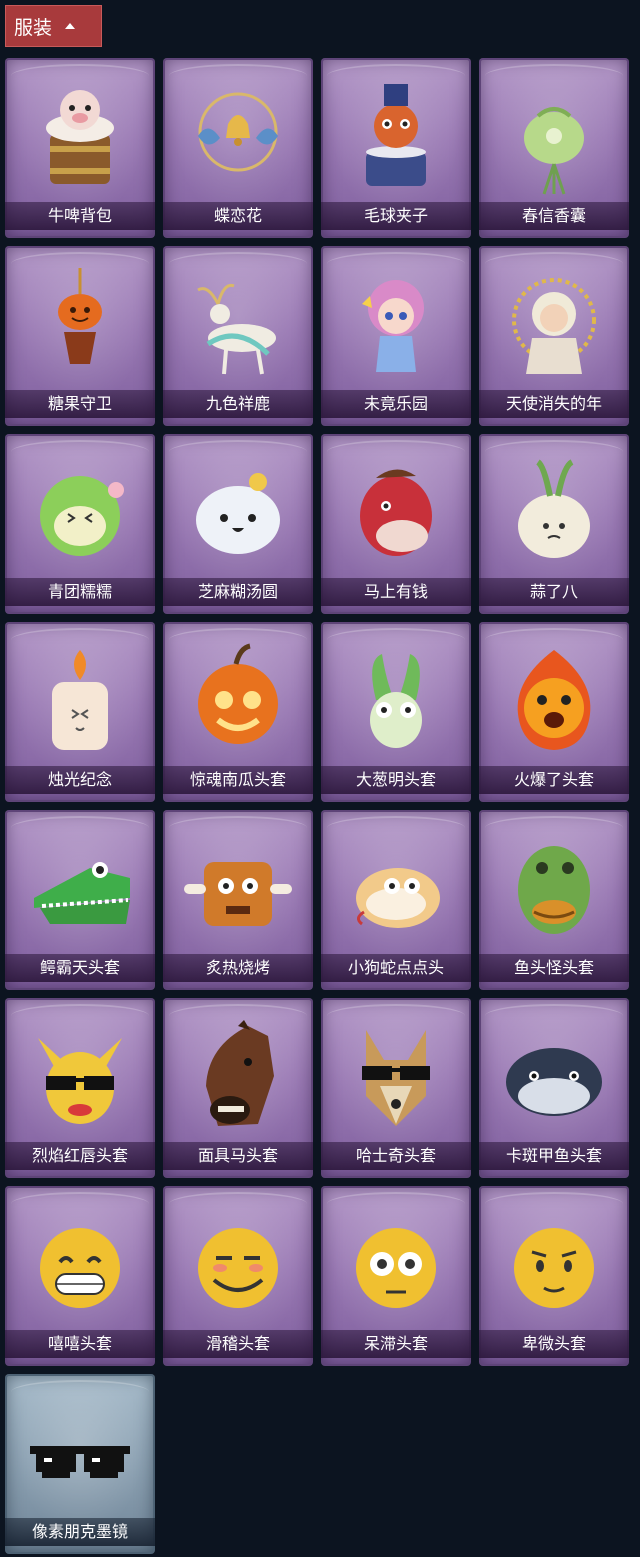 This screenshot has width=640, height=1557. What do you see at coordinates (554, 1264) in the screenshot?
I see `humble-emoji-head-icon` at bounding box center [554, 1264].